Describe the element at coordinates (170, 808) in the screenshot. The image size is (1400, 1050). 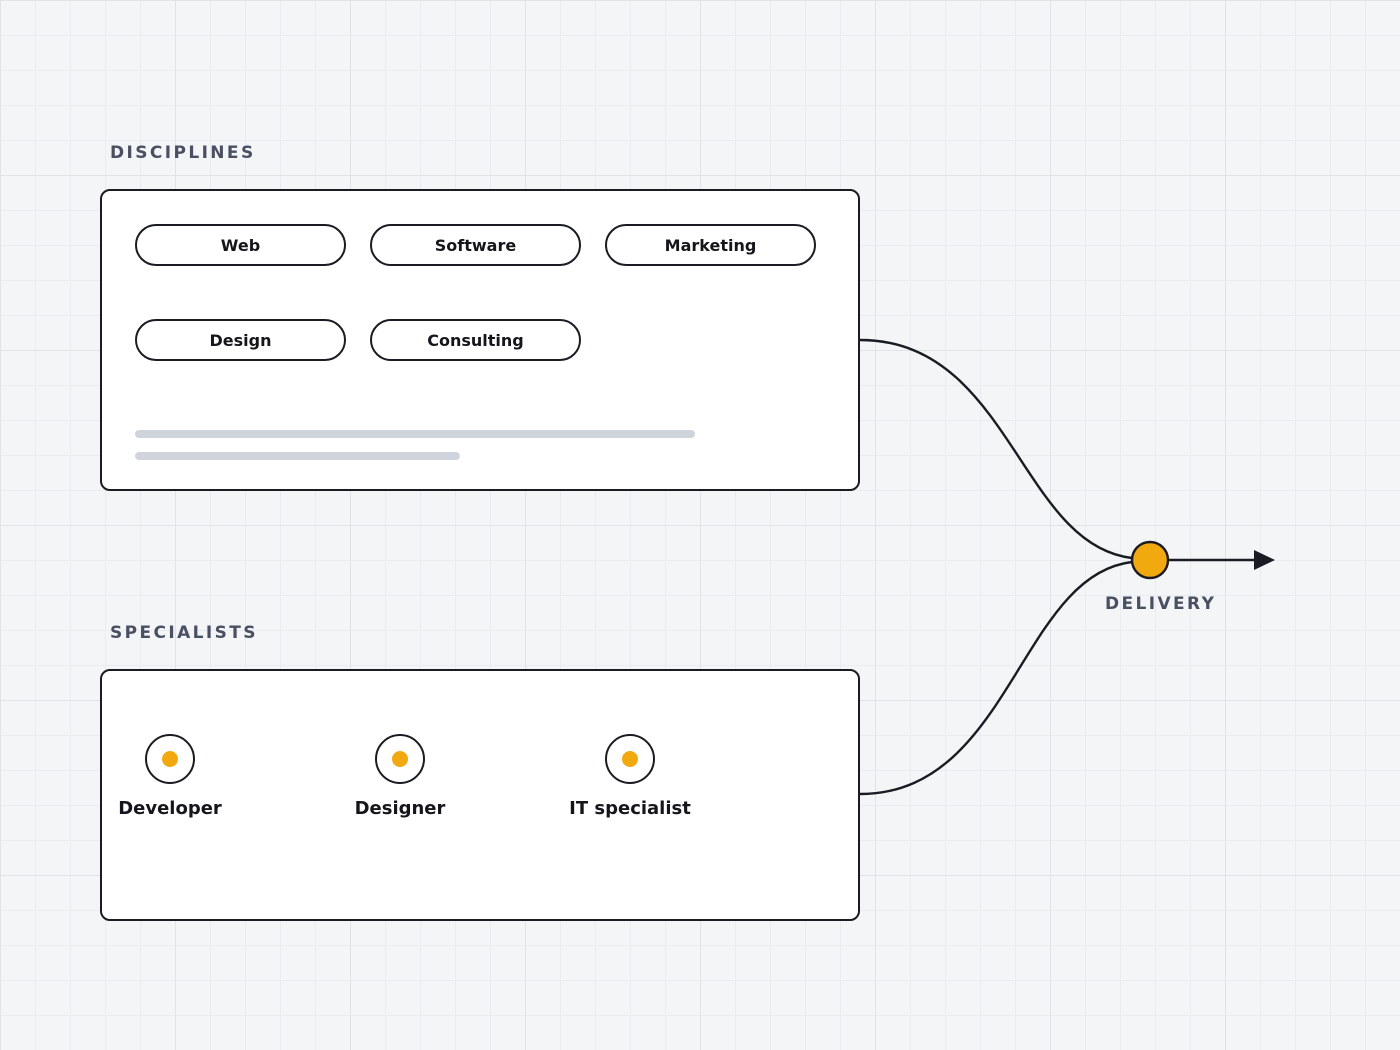
I see `specialist-label: Developer` at that location.